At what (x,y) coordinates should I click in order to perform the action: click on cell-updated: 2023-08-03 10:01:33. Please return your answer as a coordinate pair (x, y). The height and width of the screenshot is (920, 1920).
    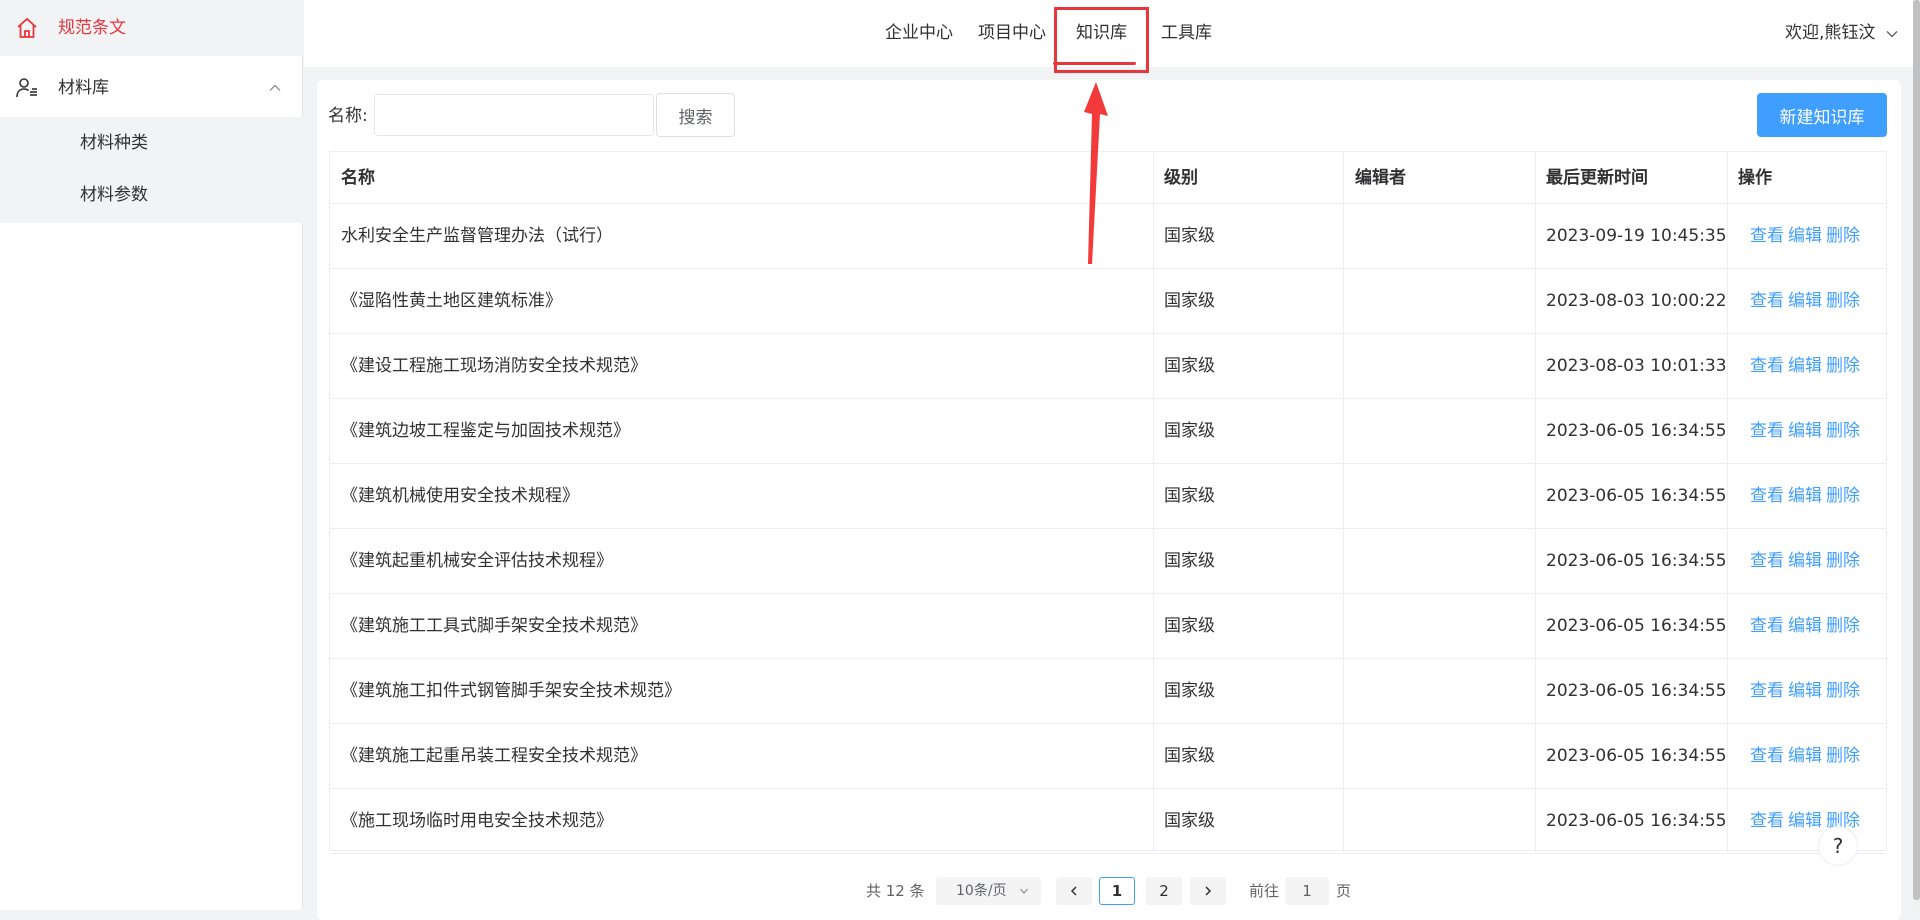
    Looking at the image, I should click on (1636, 366).